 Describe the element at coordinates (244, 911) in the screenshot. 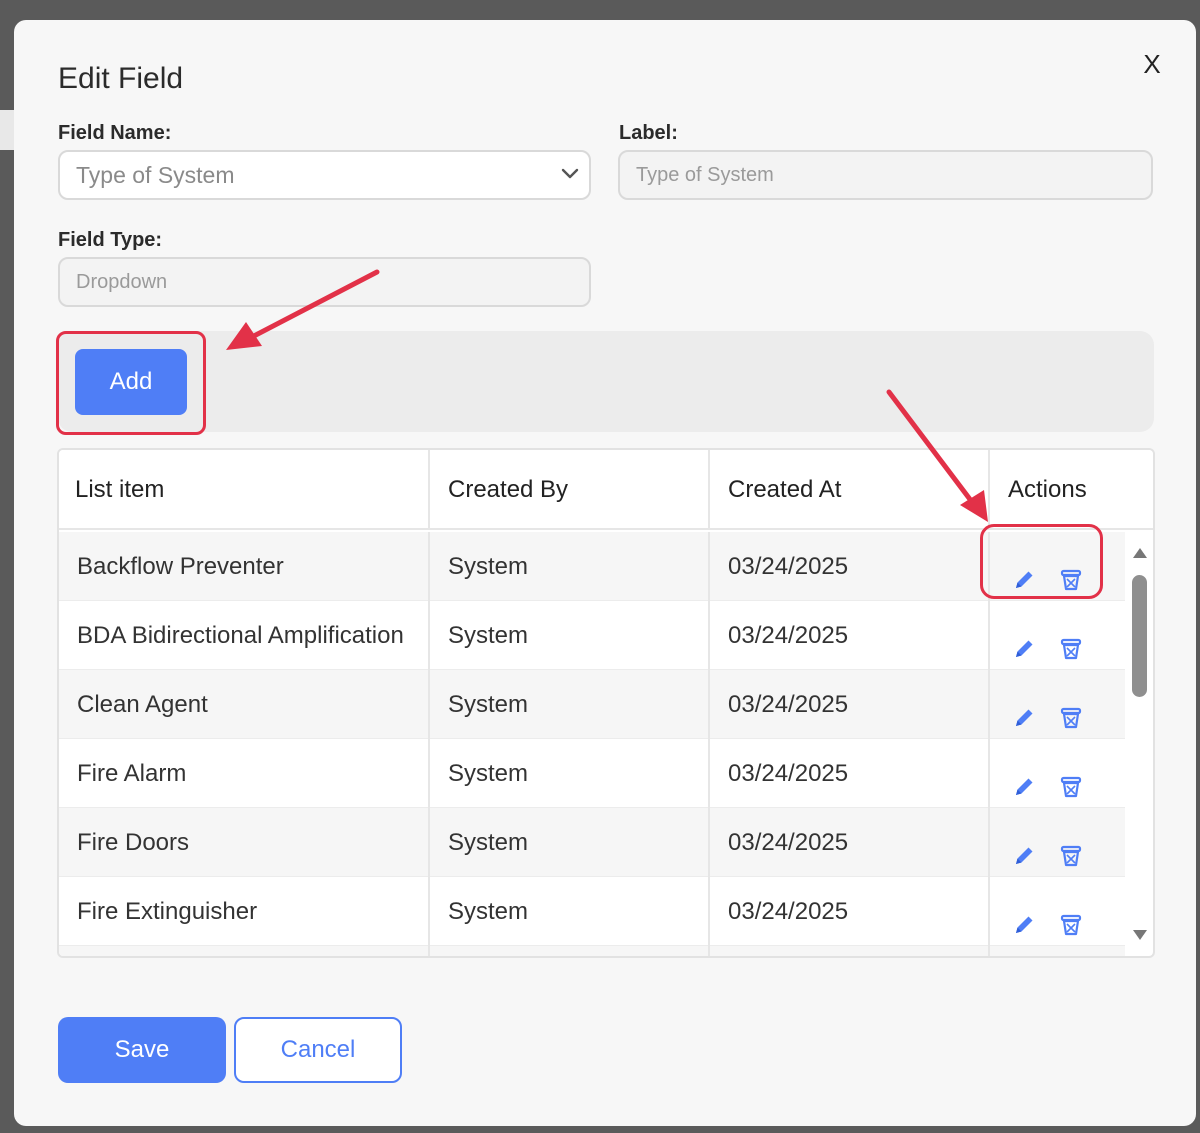

I see `cell-list-item: Fire Extinguisher` at that location.